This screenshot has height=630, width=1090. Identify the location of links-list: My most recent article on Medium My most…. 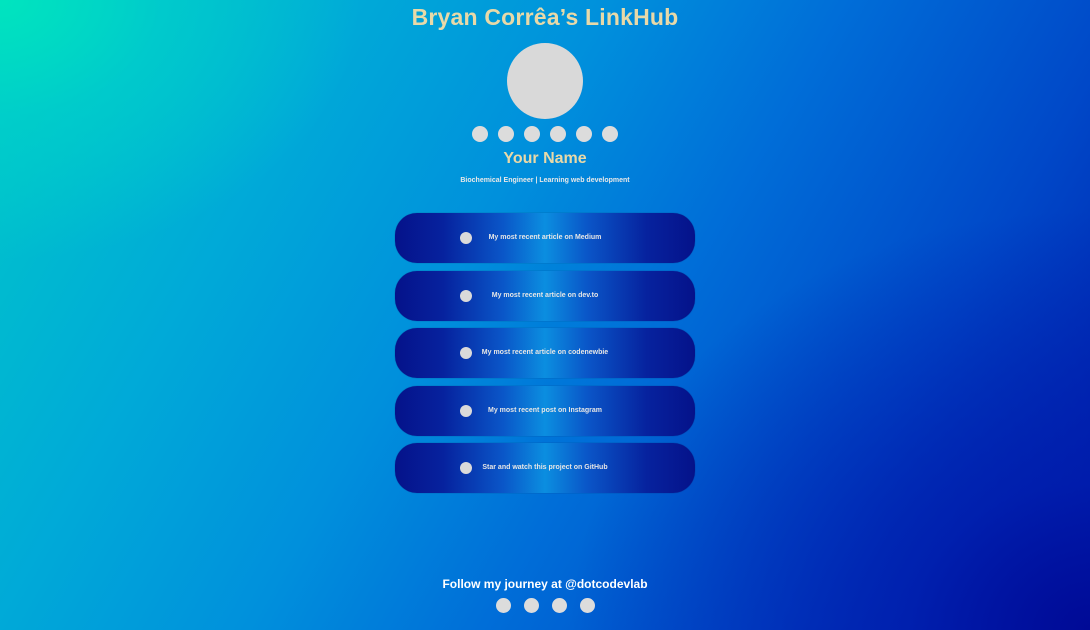
(545, 357).